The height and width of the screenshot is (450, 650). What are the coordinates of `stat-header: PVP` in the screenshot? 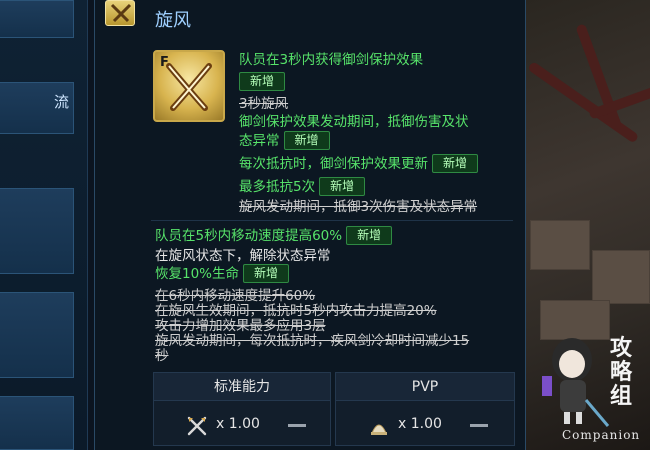 It's located at (425, 387).